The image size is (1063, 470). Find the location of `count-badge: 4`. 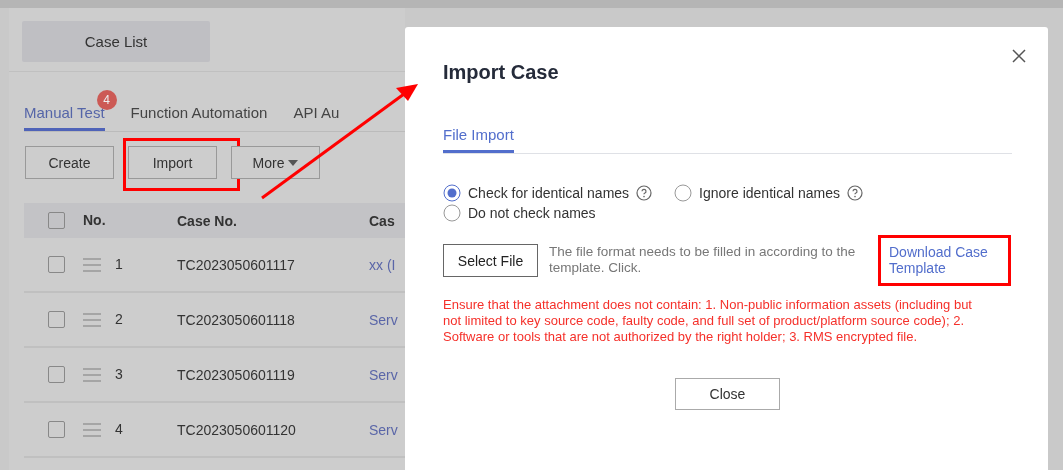

count-badge: 4 is located at coordinates (106, 100).